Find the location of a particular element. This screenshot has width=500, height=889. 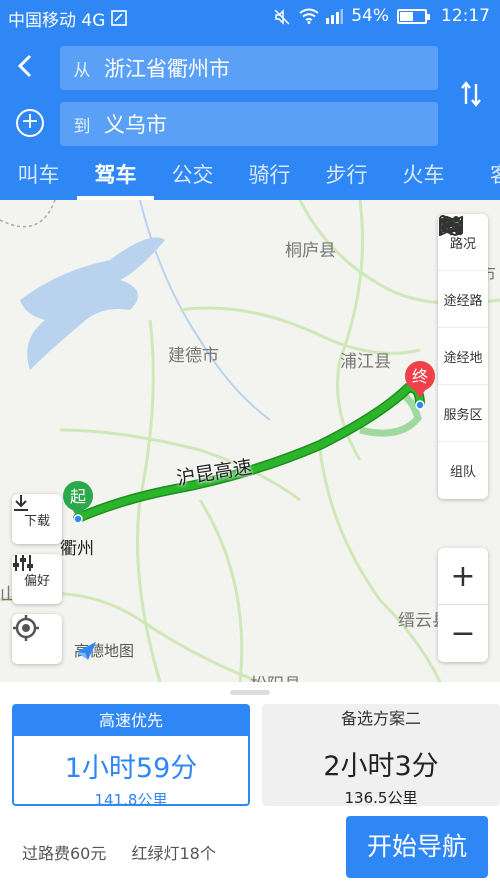

route-option-time: 1小时59分 is located at coordinates (131, 768).